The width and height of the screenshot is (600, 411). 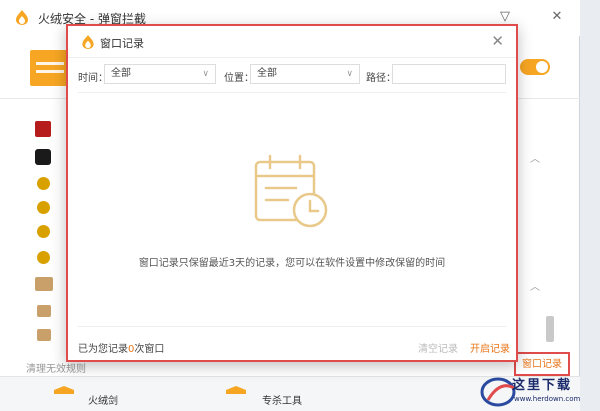 I want to click on record-count-text: 已为您记录0次窗口, so click(x=121, y=347).